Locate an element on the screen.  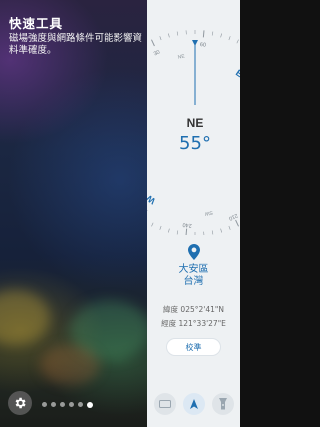
dial-scale-number: 60 is located at coordinates (203, 45).